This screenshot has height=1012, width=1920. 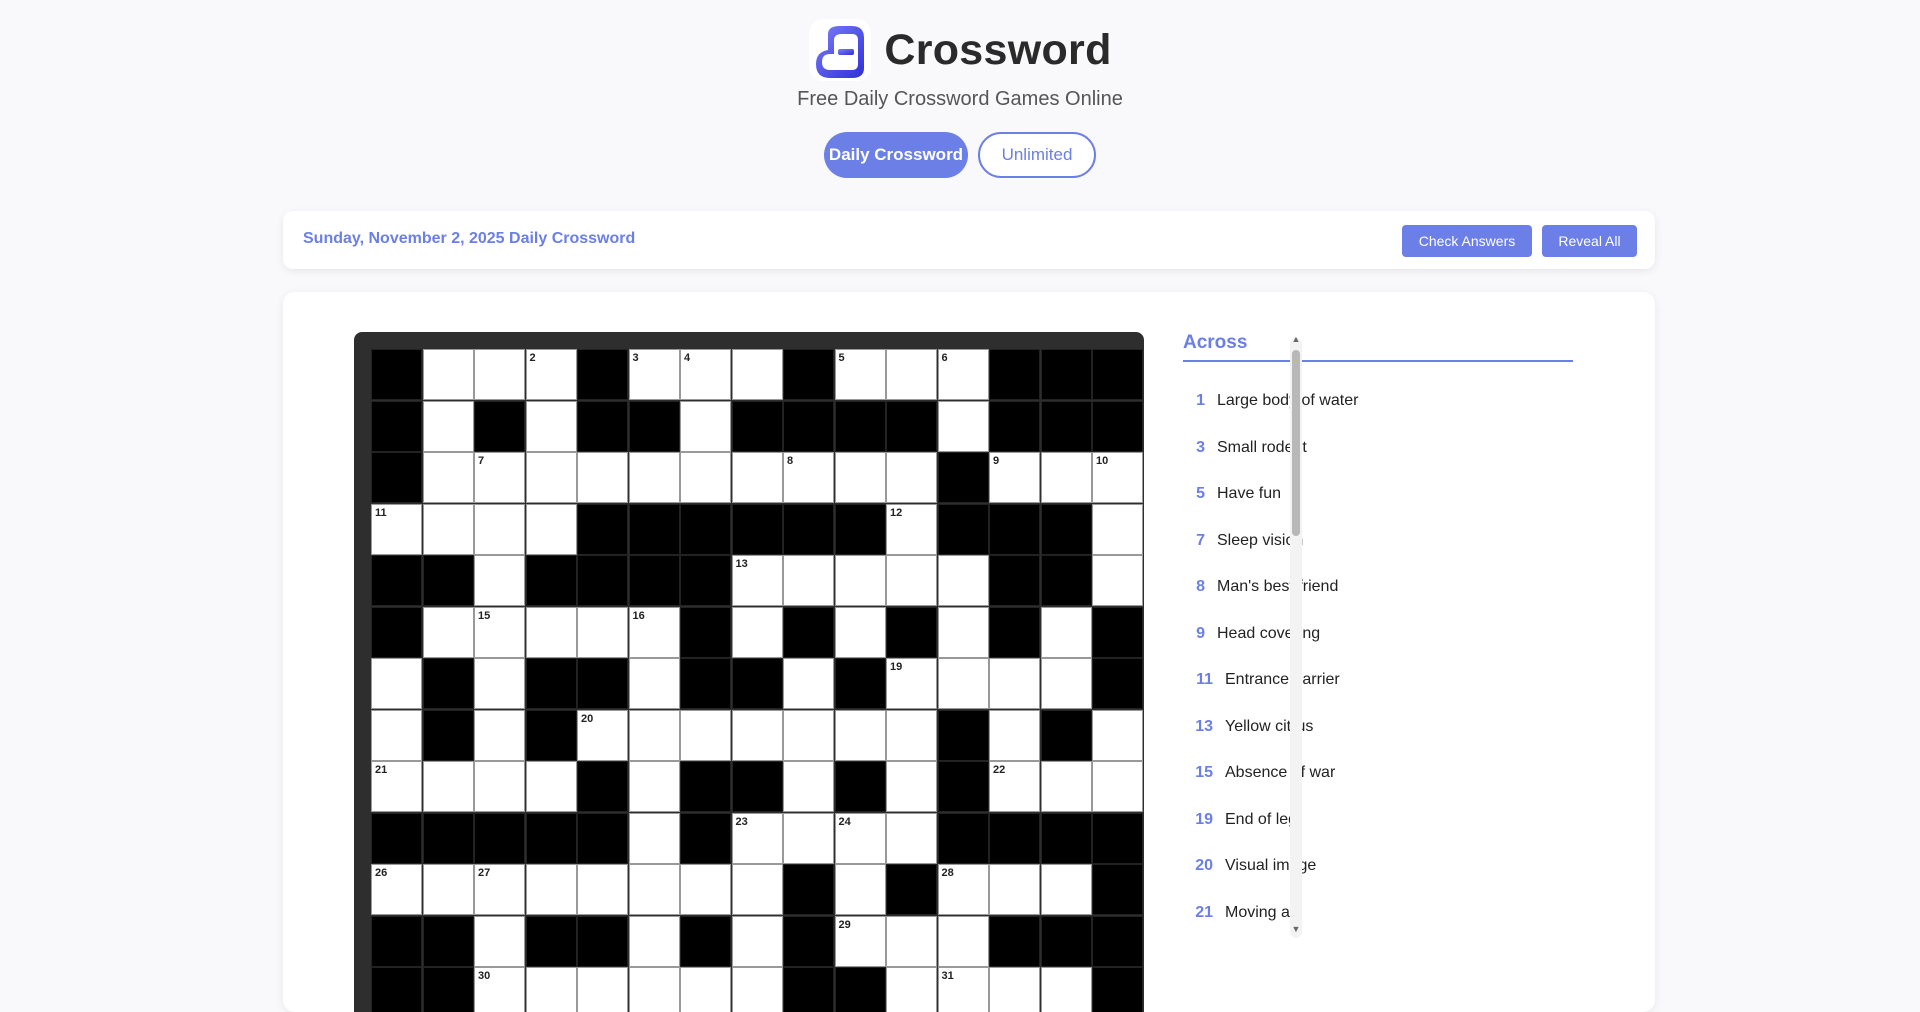 What do you see at coordinates (1037, 155) in the screenshot?
I see `tab-unlimited: Unlimited` at bounding box center [1037, 155].